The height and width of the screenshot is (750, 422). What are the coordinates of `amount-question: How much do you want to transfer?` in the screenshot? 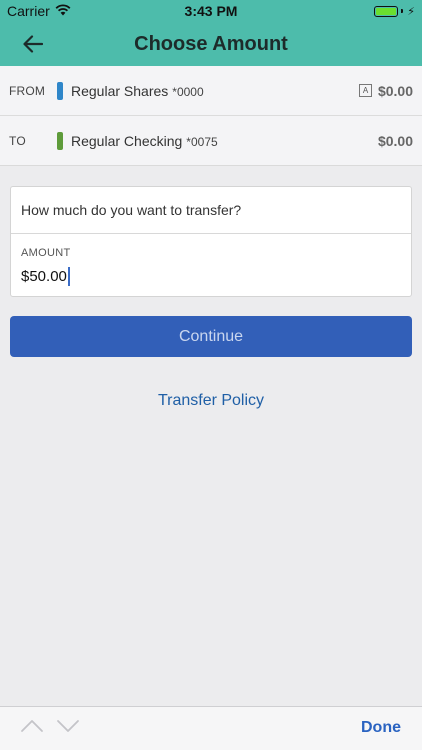 It's located at (211, 210).